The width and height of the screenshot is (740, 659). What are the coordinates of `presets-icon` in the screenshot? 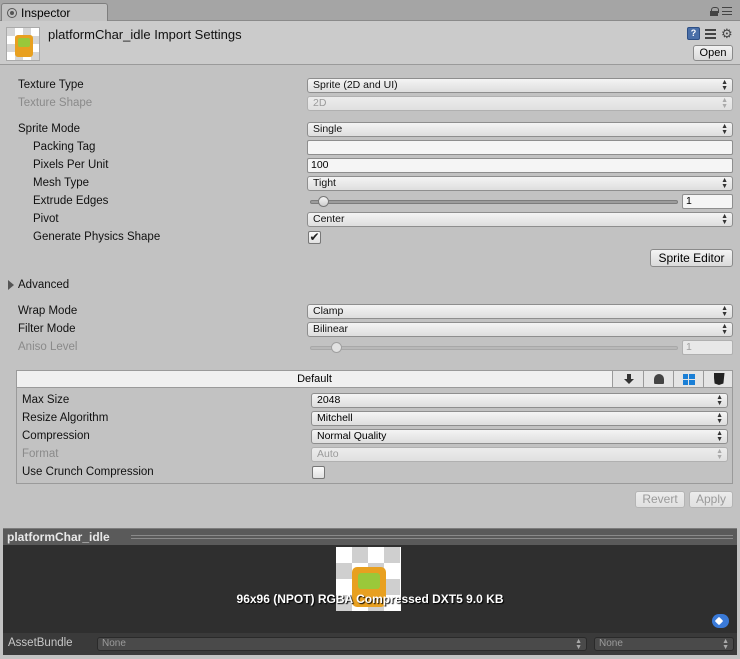 It's located at (710, 33).